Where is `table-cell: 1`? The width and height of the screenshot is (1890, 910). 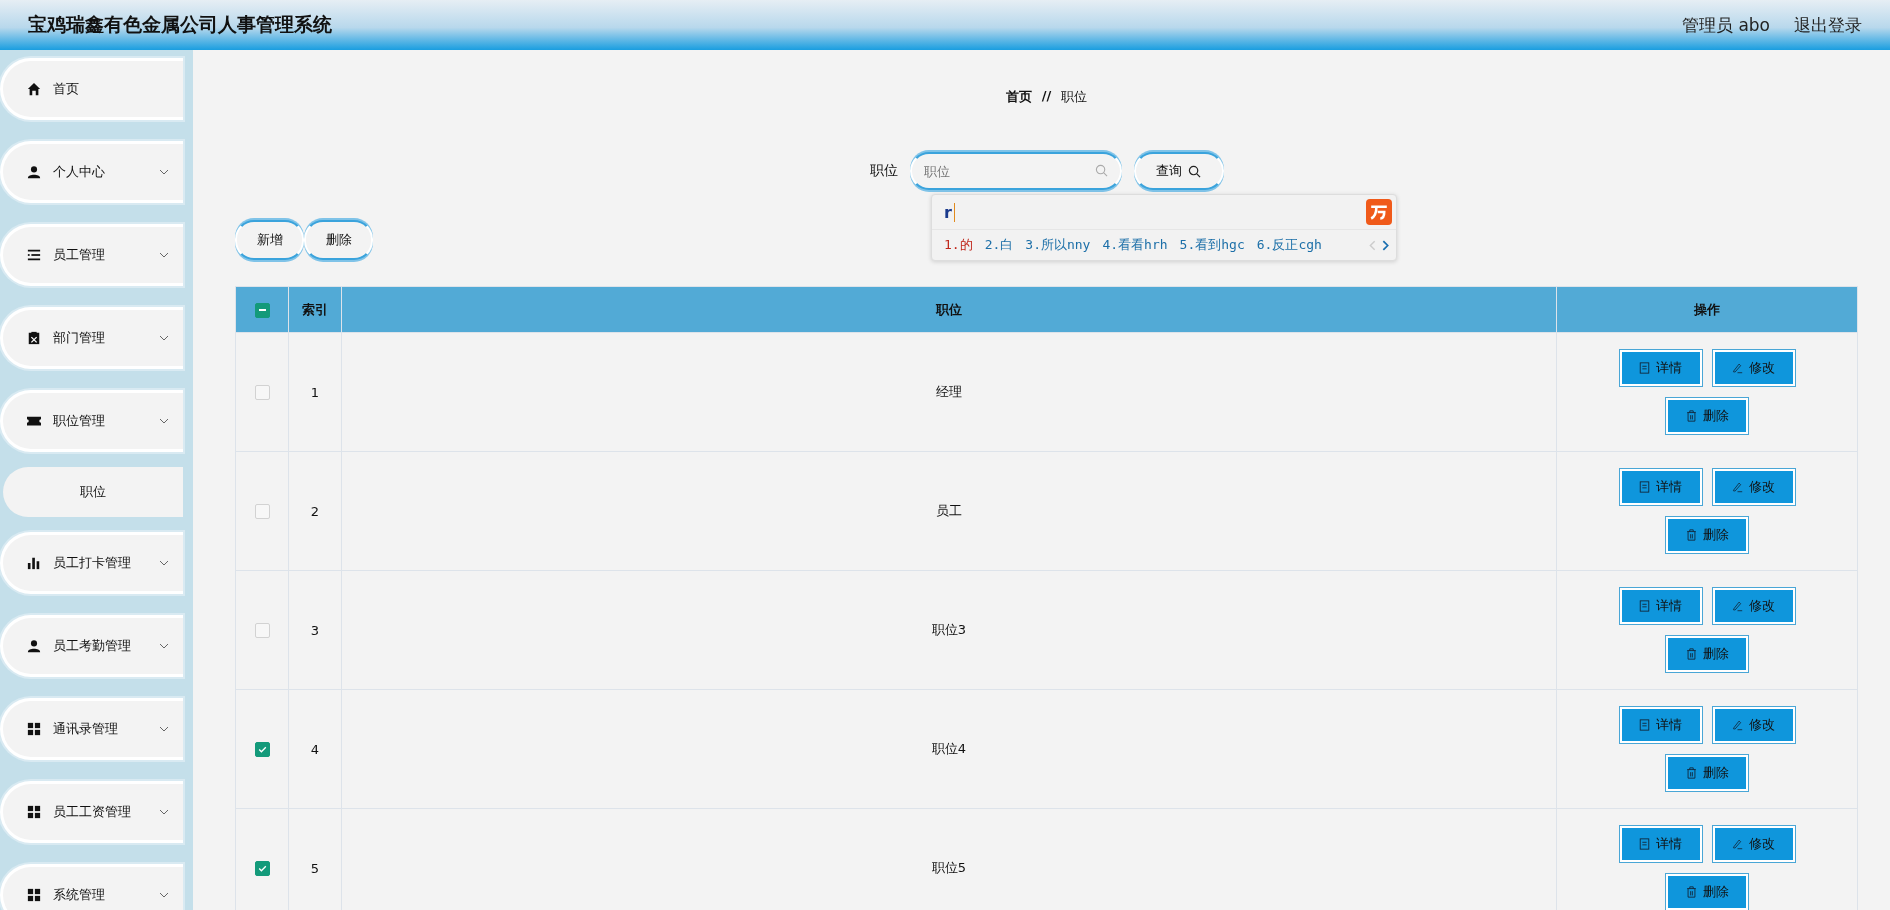
table-cell: 1 is located at coordinates (315, 392).